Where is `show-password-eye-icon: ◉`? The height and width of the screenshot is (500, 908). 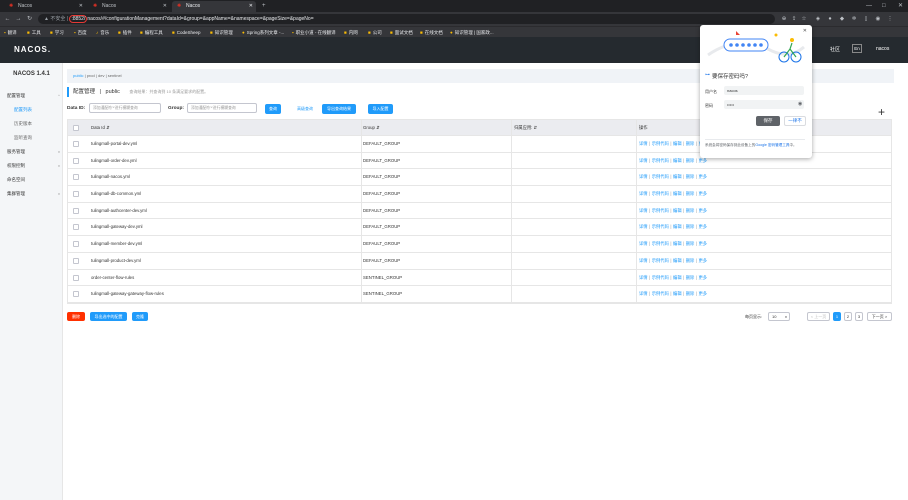 show-password-eye-icon: ◉ is located at coordinates (800, 104).